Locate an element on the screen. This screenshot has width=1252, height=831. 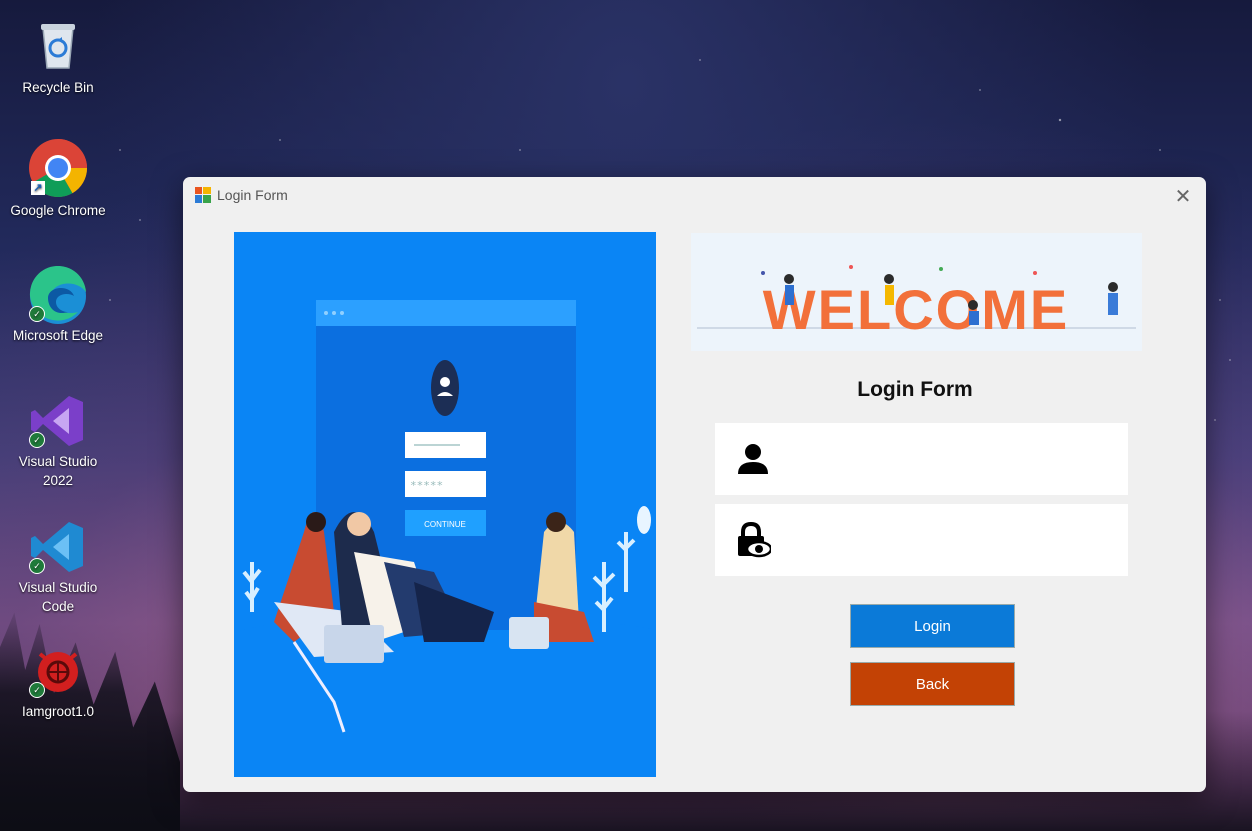
username-field-container is located at coordinates (921, 459).